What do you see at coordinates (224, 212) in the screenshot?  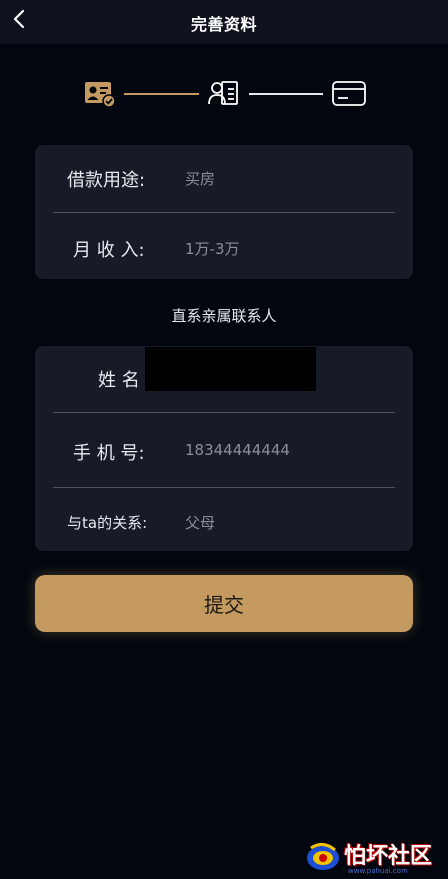 I see `loan-info-card: 借款用途: 买房 月 收 入: 1万-3万` at bounding box center [224, 212].